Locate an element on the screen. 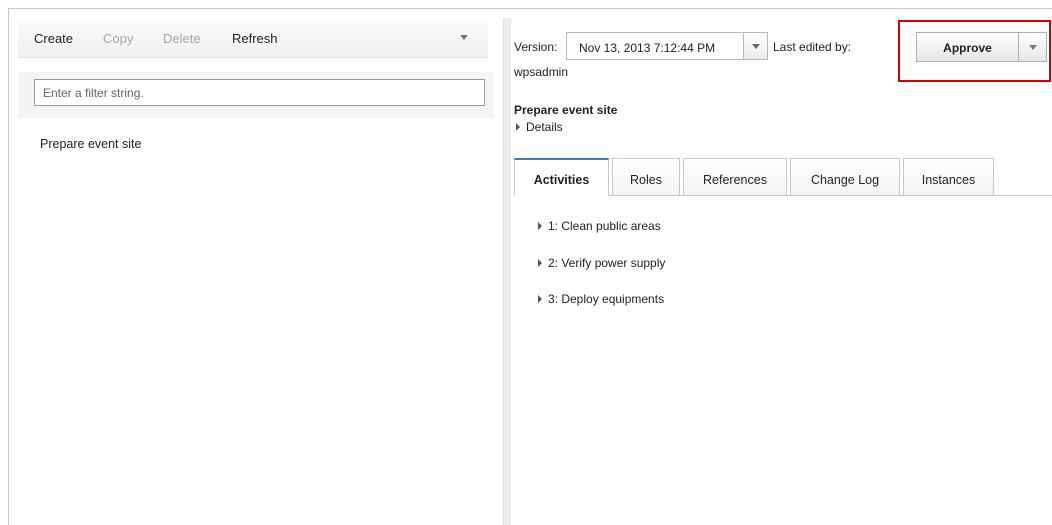 This screenshot has height=525, width=1052. activity-item: 3: Deploy equipments is located at coordinates (600, 299).